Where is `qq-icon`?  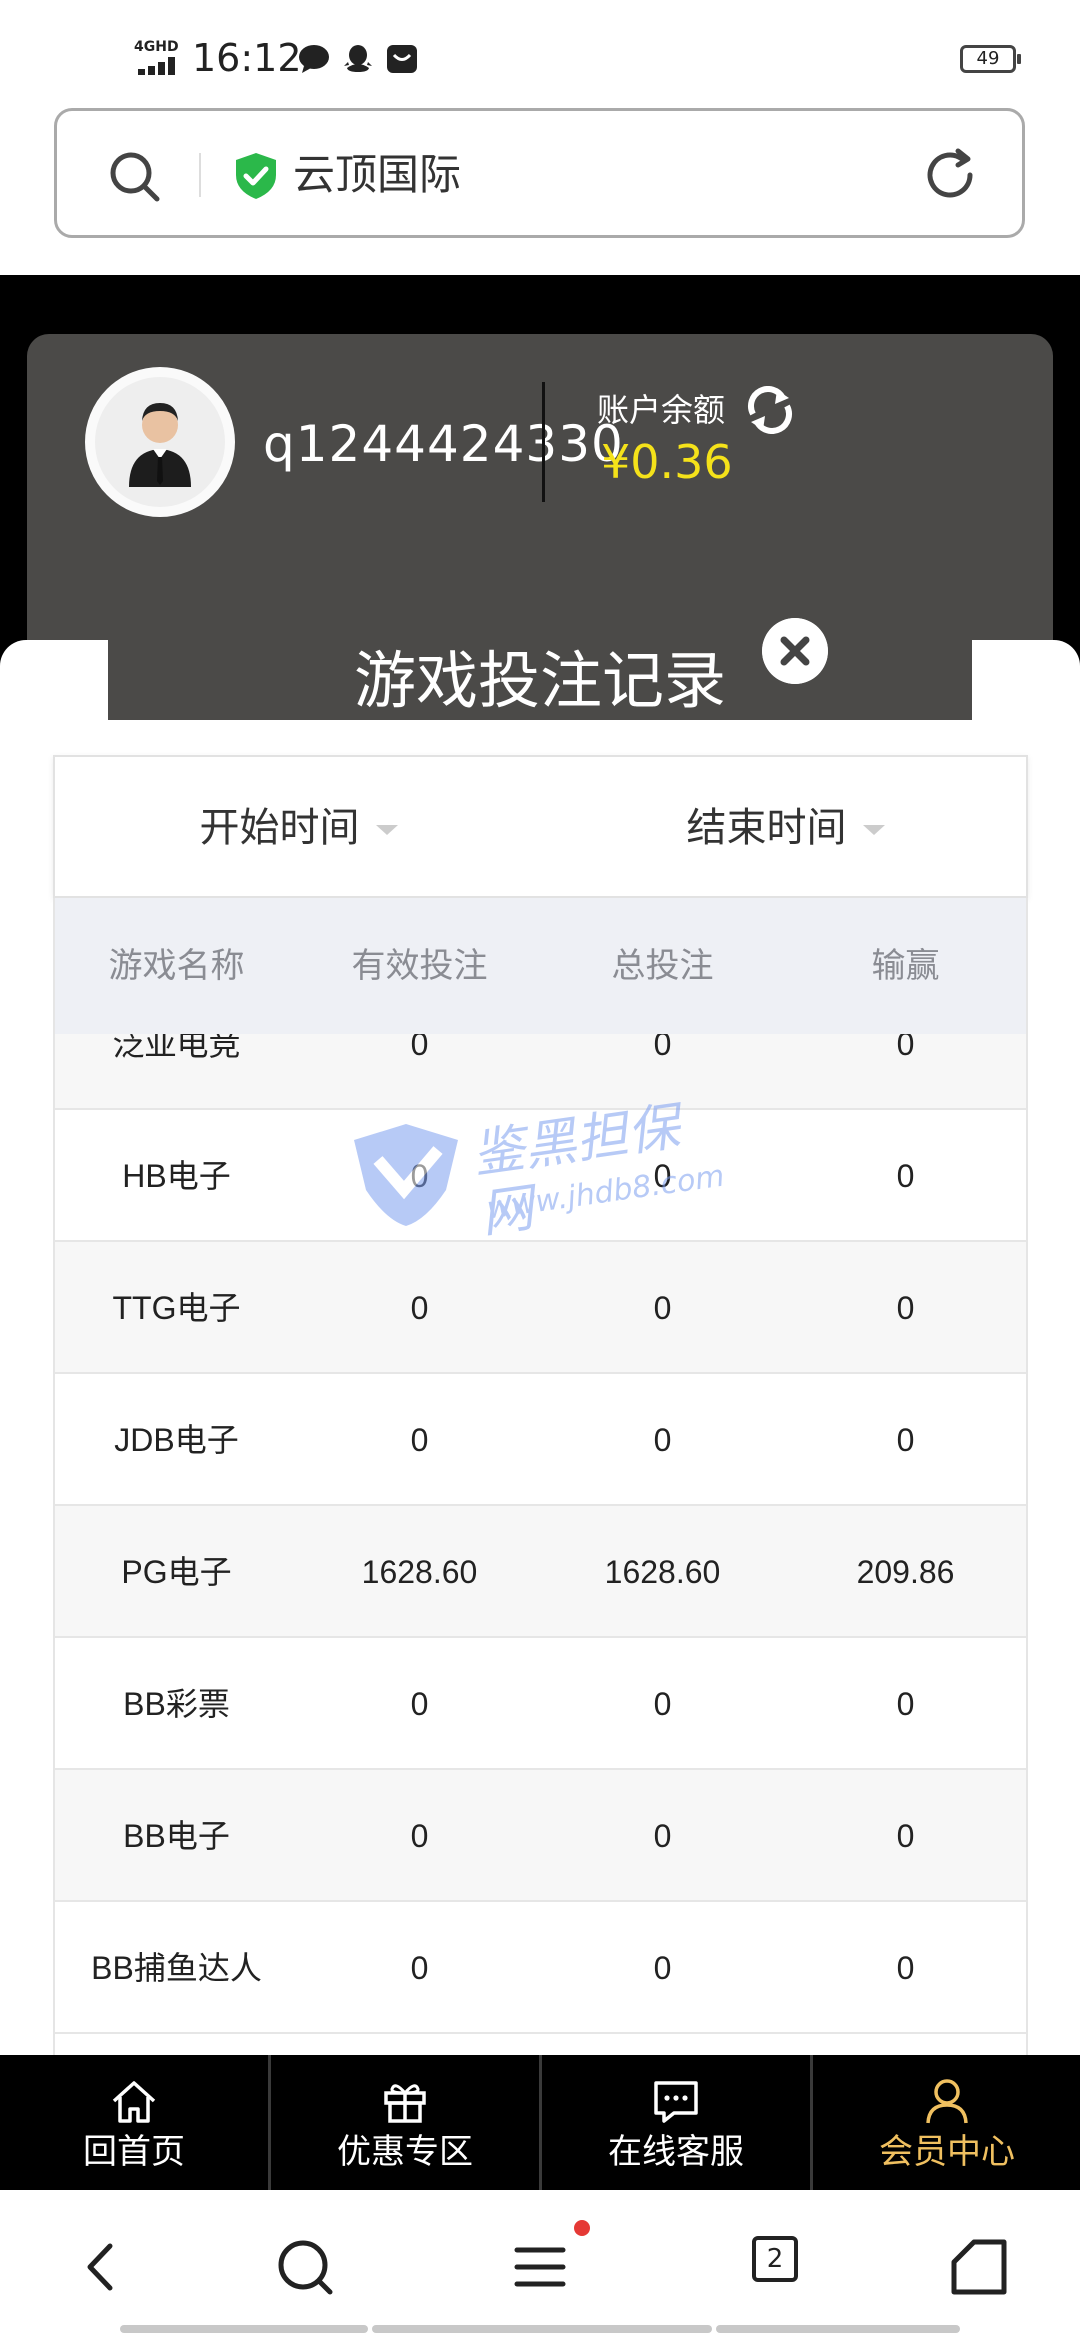 qq-icon is located at coordinates (358, 58).